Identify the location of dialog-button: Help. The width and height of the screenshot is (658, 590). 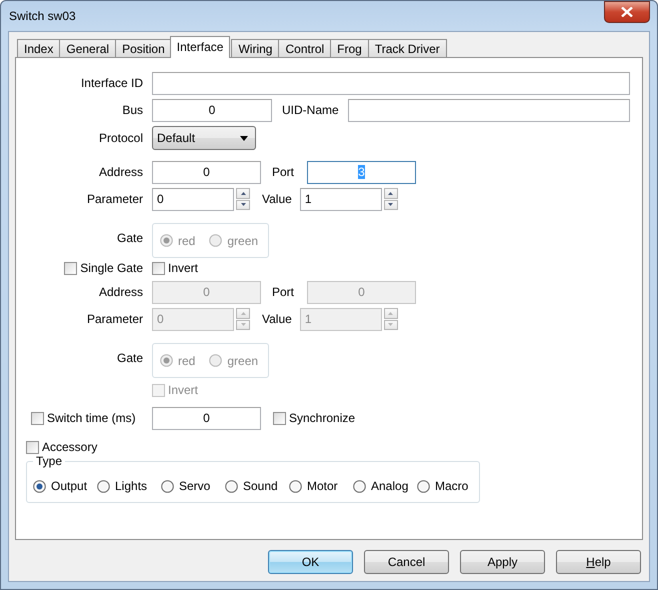
(598, 562).